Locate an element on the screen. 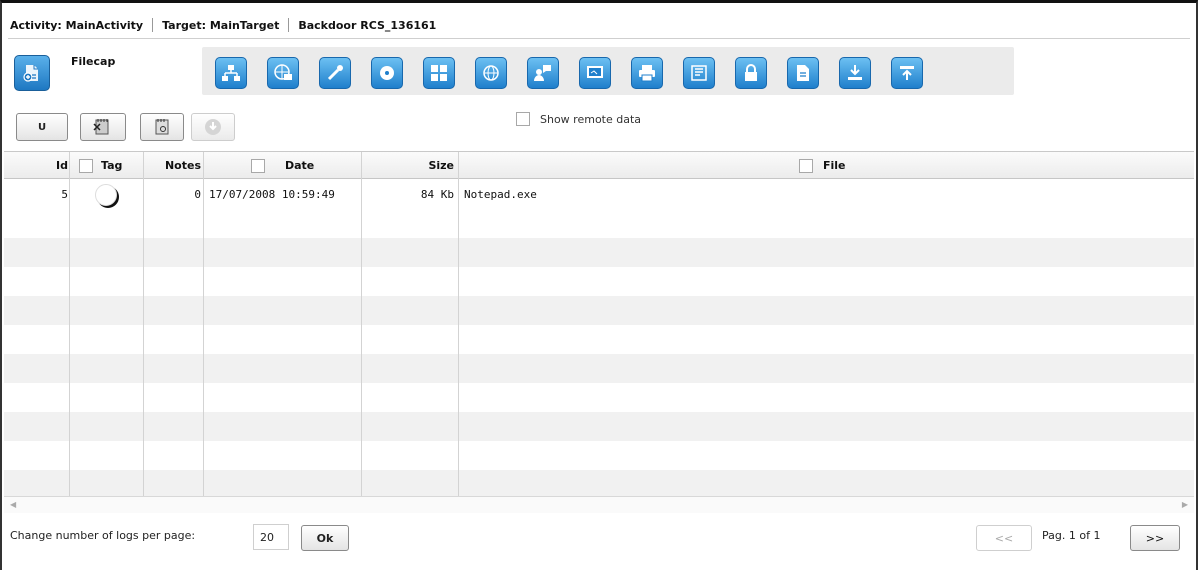 The height and width of the screenshot is (570, 1198). column-header-notes: Notes is located at coordinates (172, 165).